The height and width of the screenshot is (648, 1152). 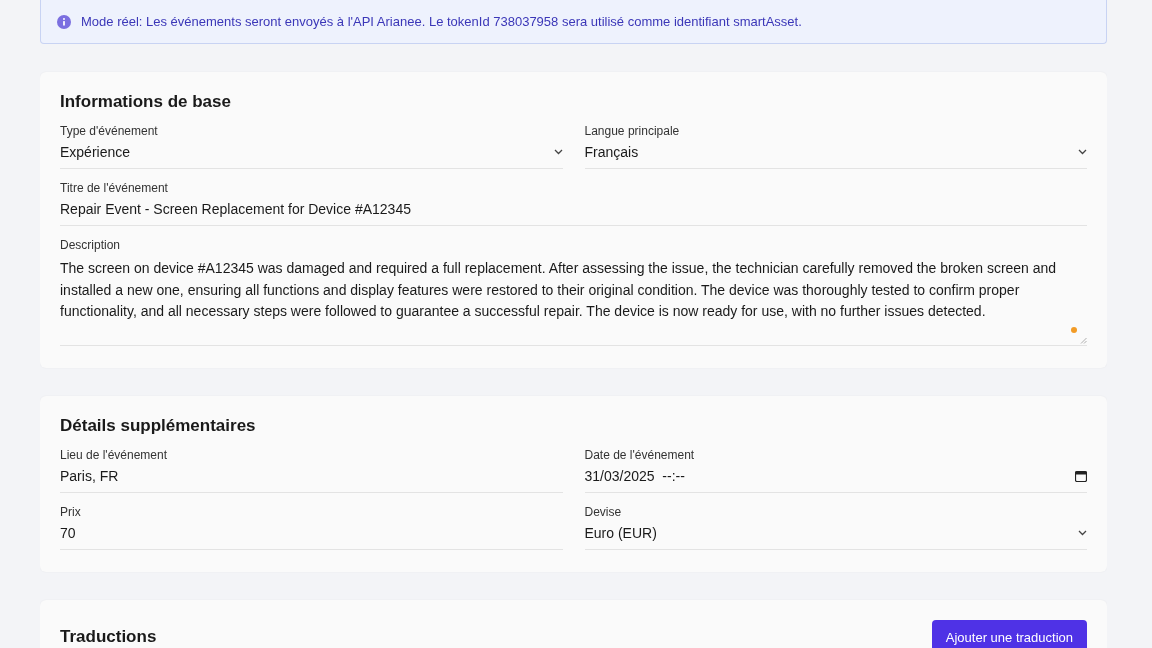 I want to click on field-label: Devise, so click(x=603, y=511).